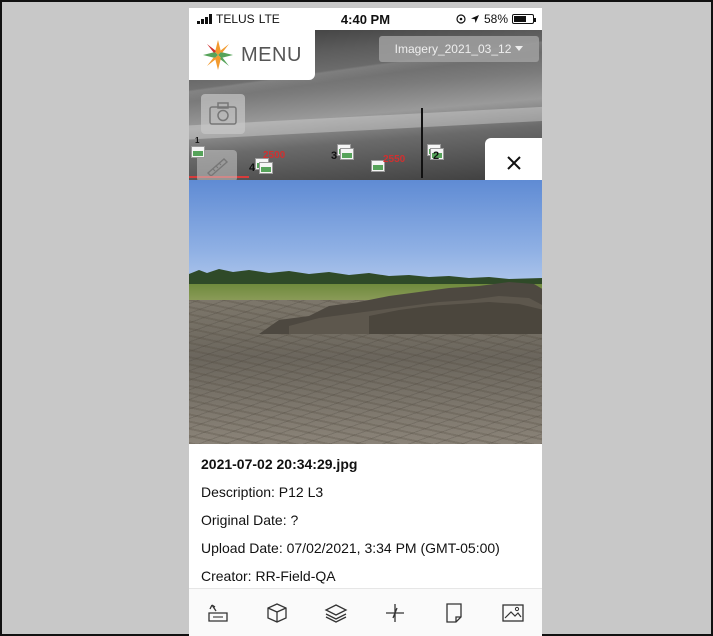  What do you see at coordinates (519, 49) in the screenshot?
I see `chevron-down-icon` at bounding box center [519, 49].